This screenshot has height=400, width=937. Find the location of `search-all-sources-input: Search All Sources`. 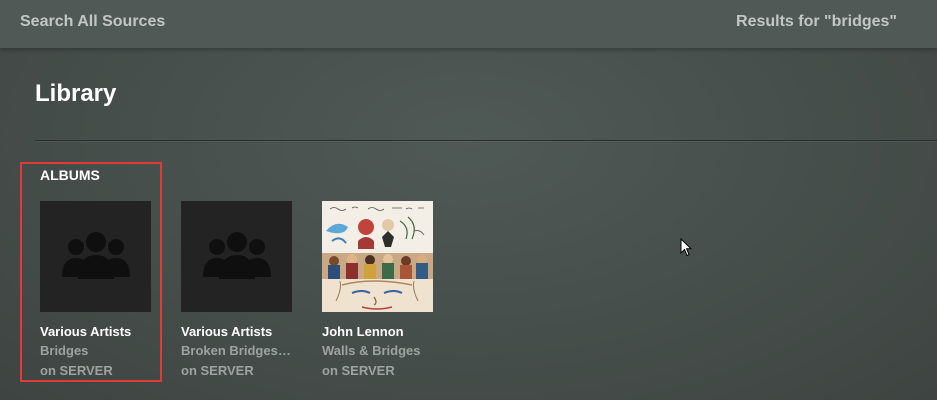

search-all-sources-input: Search All Sources is located at coordinates (92, 22).